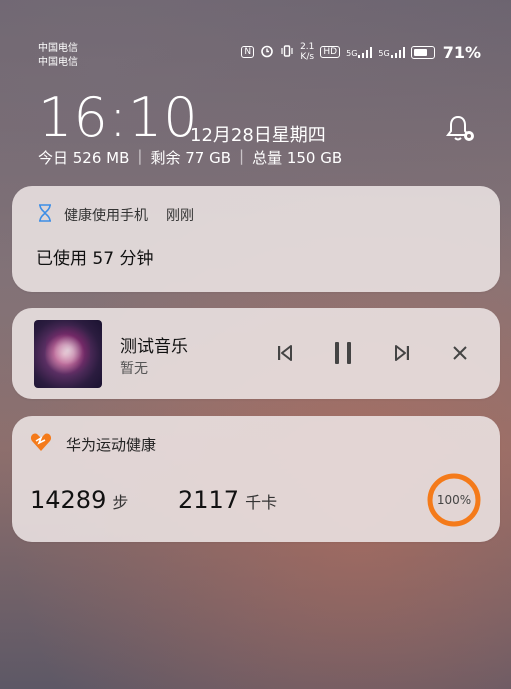 This screenshot has height=689, width=511. I want to click on network-speed: 2.1 K/s, so click(307, 52).